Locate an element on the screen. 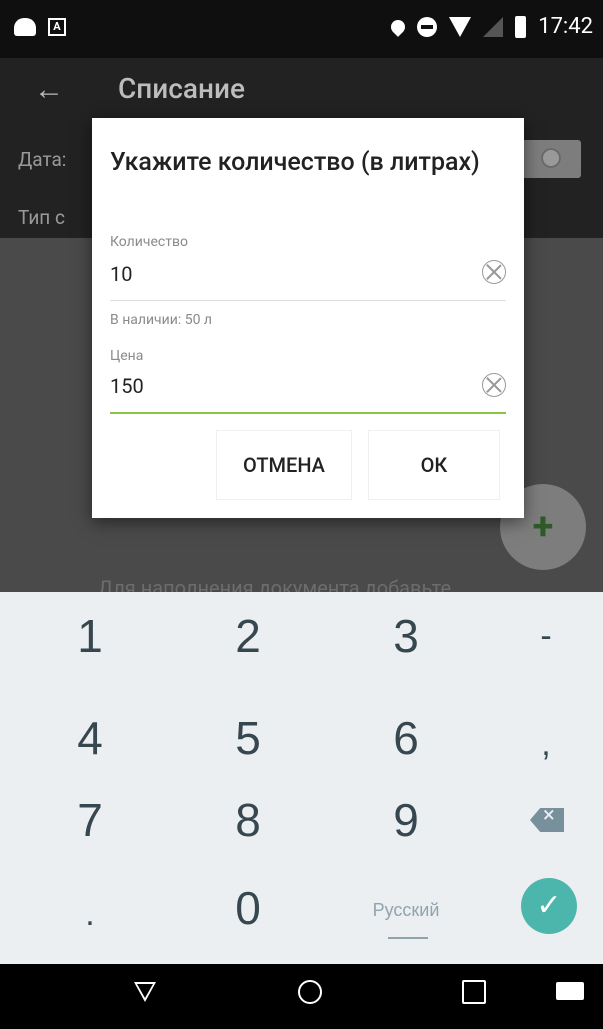 The image size is (603, 1029). back-arrow-icon: ← is located at coordinates (49, 89).